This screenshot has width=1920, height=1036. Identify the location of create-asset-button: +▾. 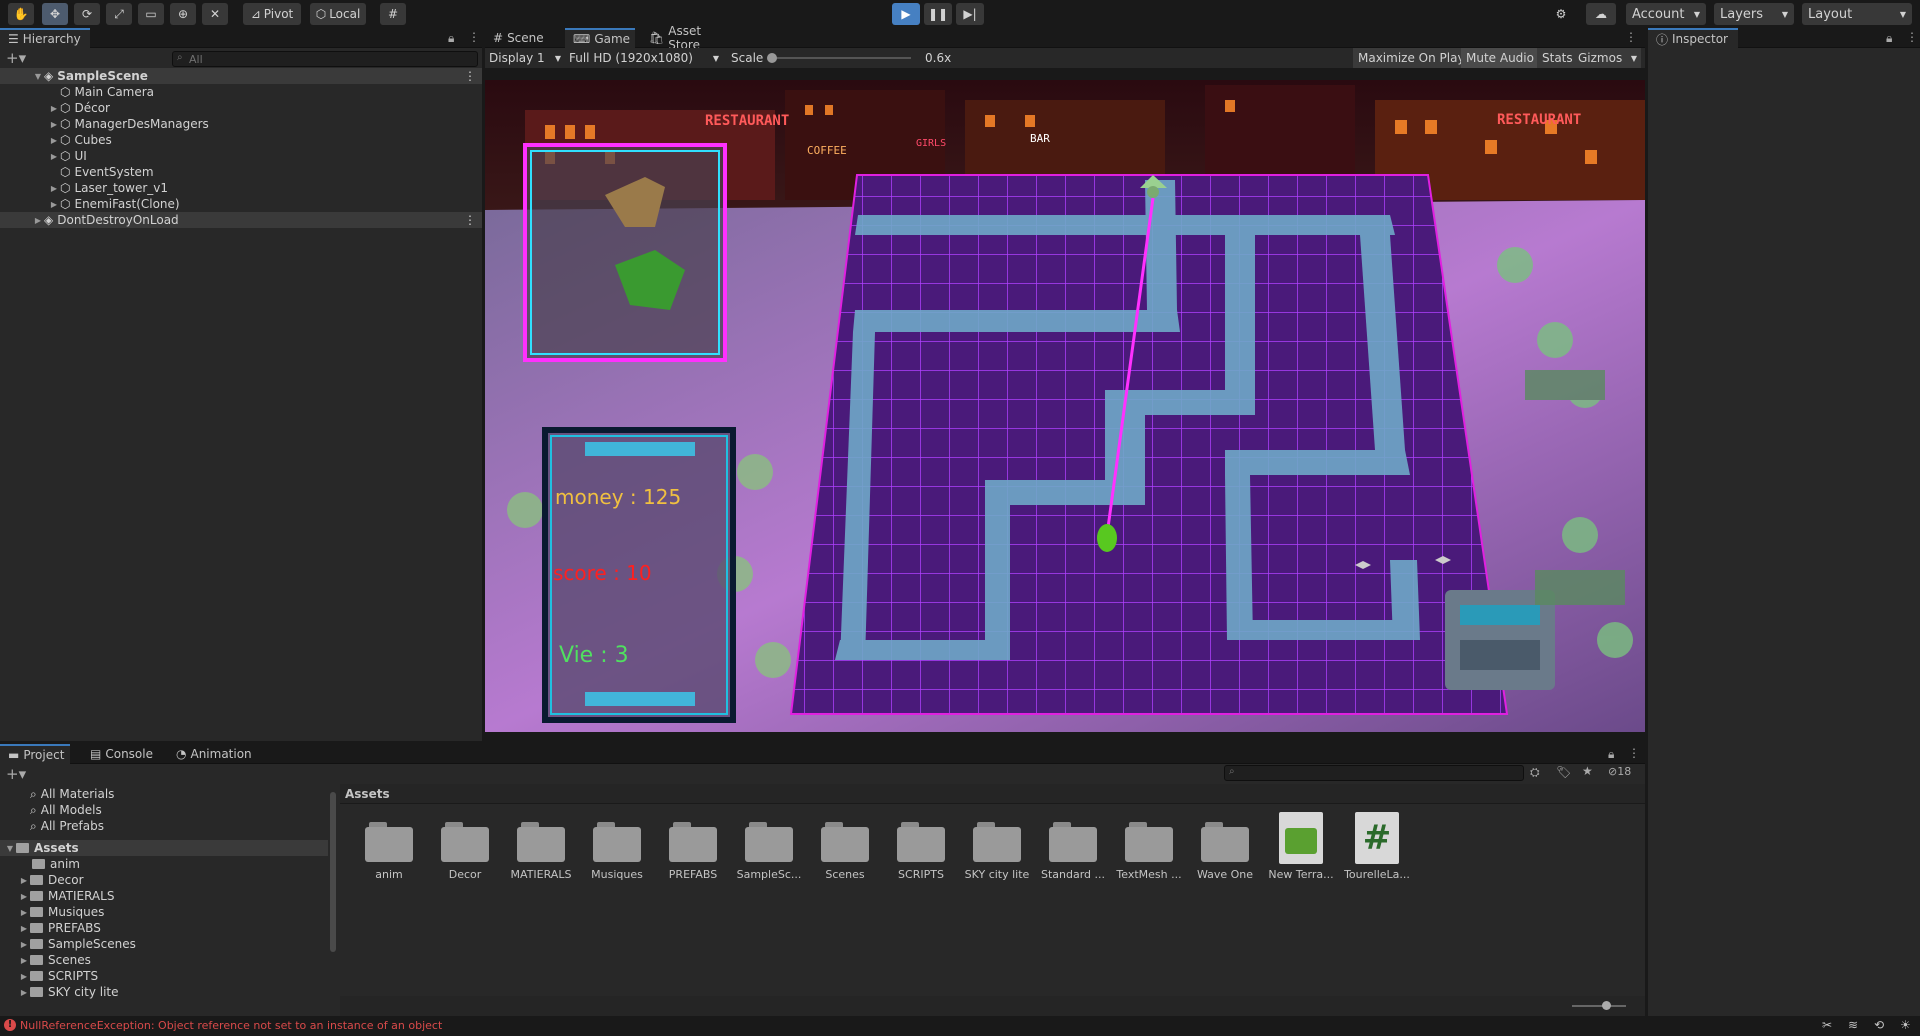
(16, 774).